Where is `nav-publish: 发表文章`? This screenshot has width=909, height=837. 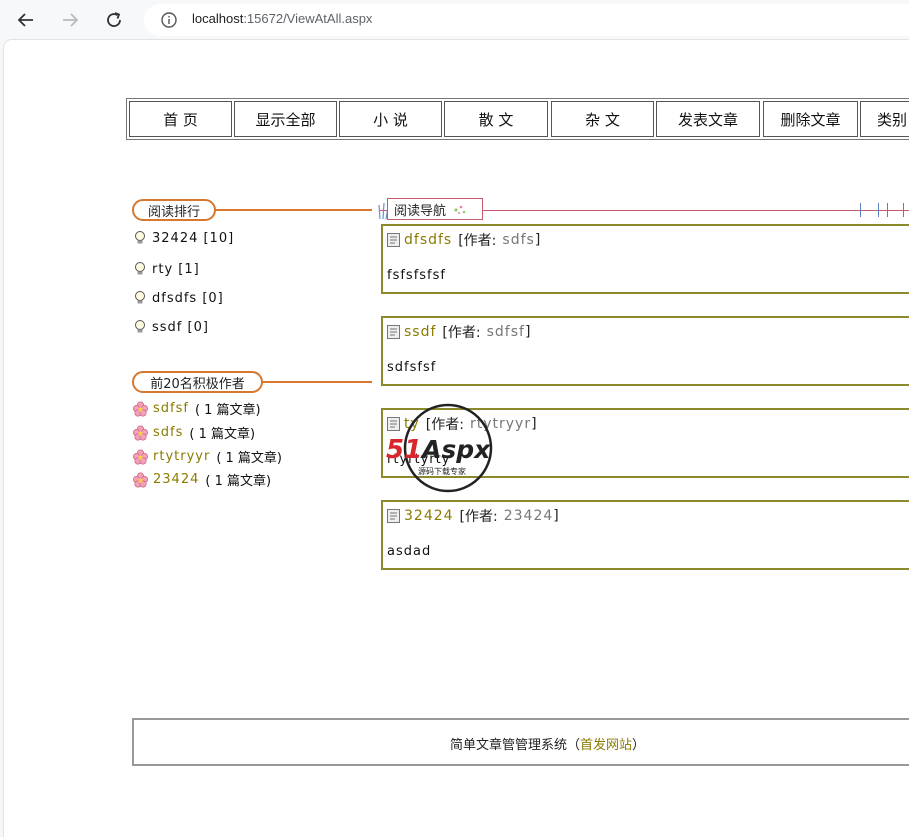
nav-publish: 发表文章 is located at coordinates (708, 119).